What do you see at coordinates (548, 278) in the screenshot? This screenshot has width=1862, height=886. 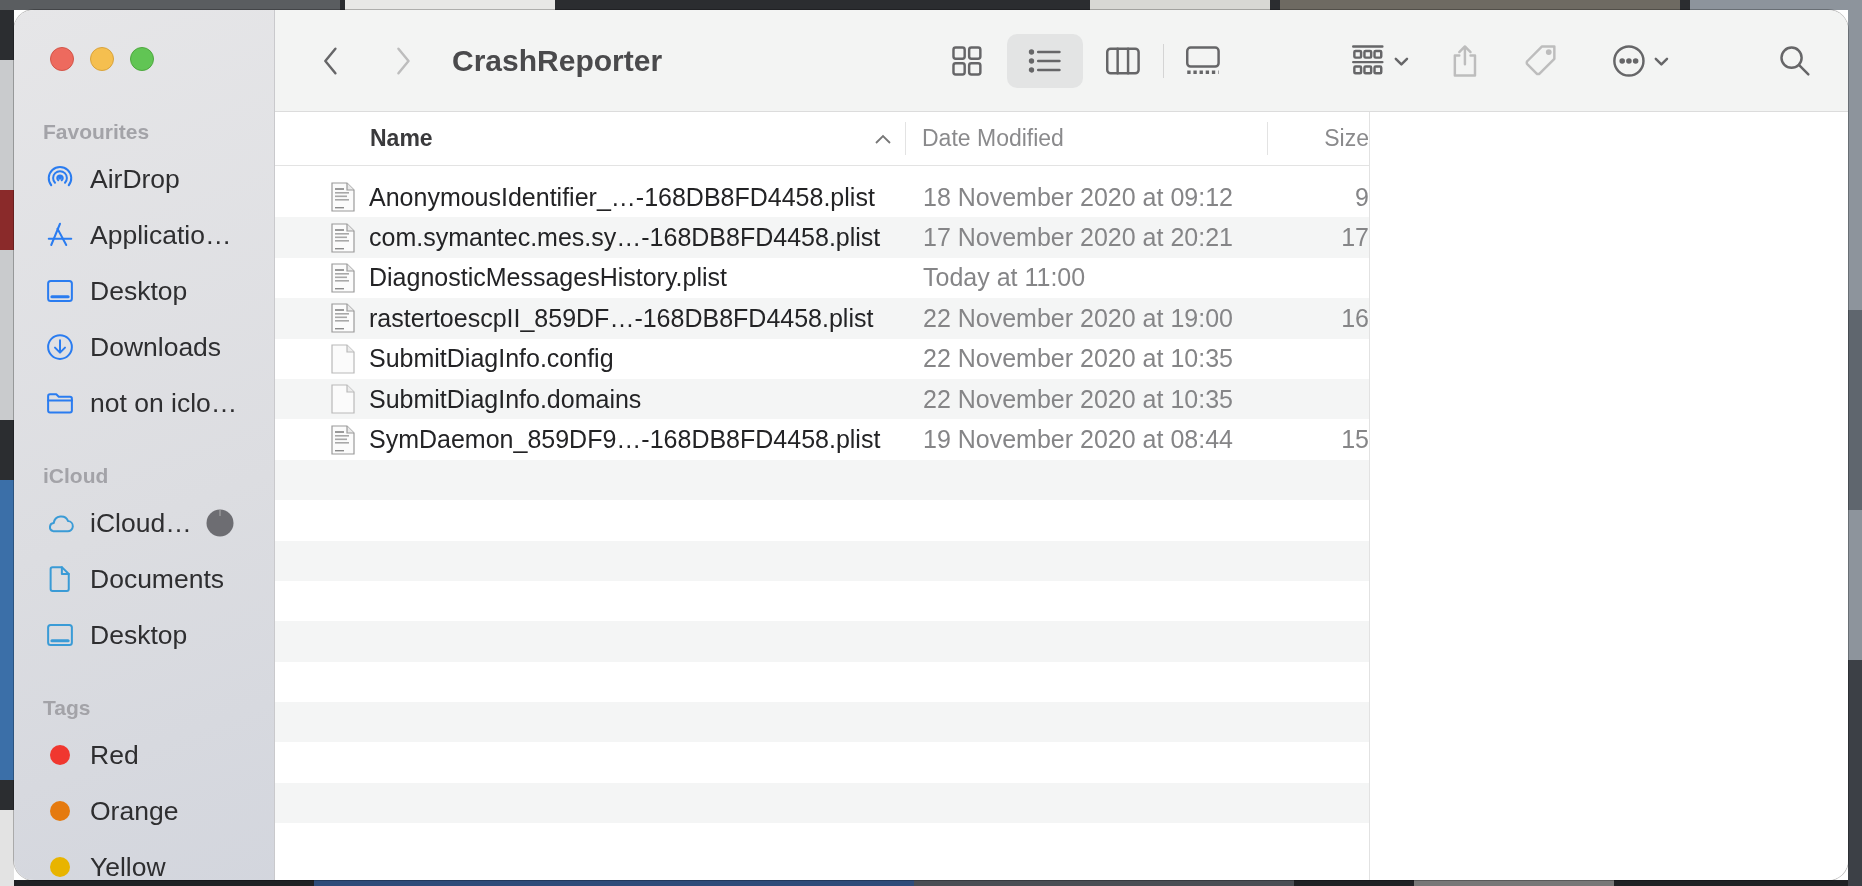 I see `file-name: DiagnosticMessagesHistory.plist` at bounding box center [548, 278].